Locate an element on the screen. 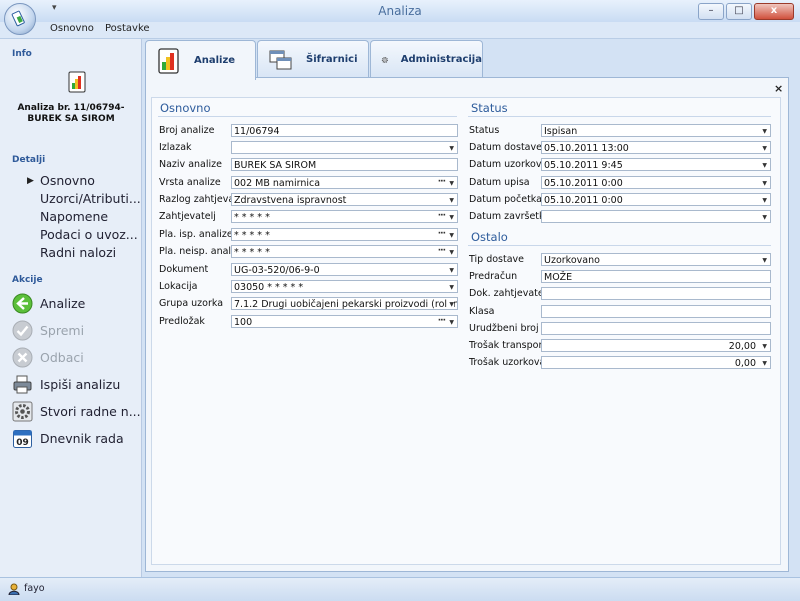 This screenshot has height=601, width=800. predlozak-select: 100 ··· ▼ is located at coordinates (344, 321).